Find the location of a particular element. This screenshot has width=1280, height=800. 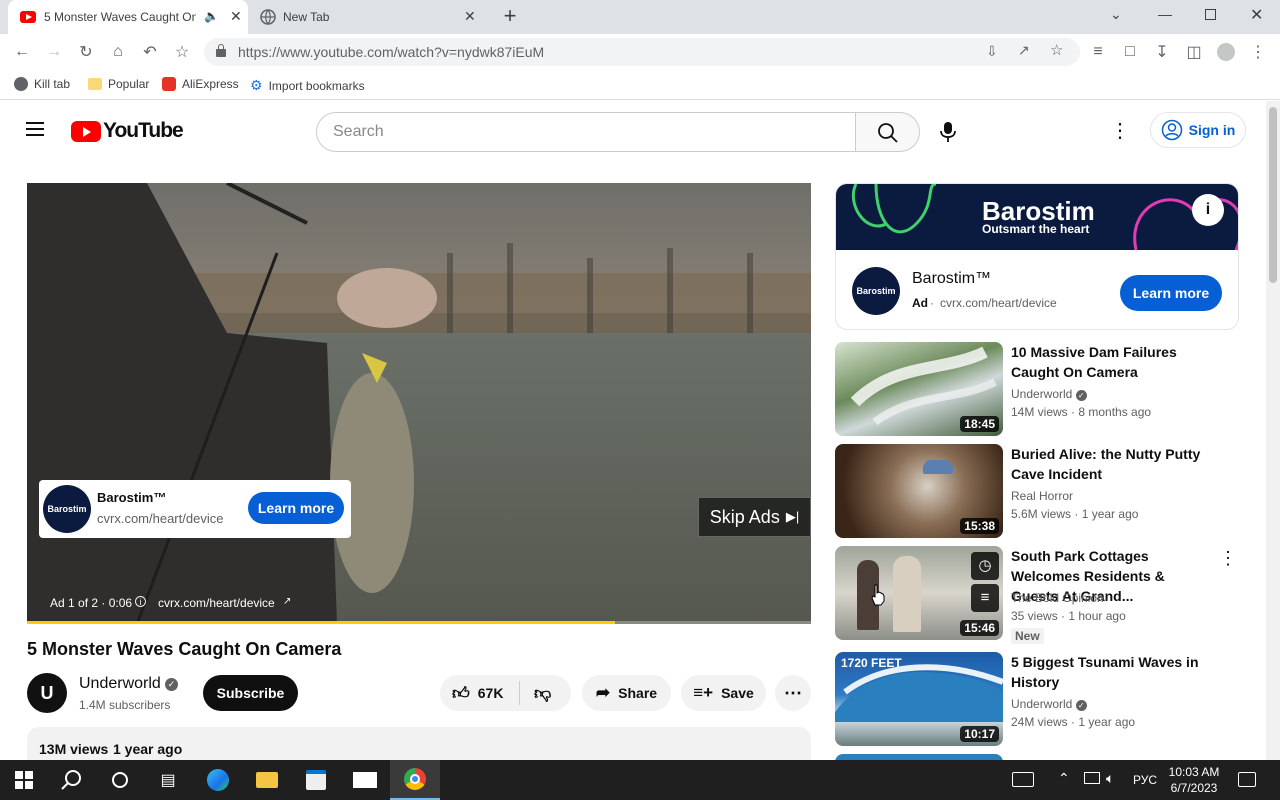

taskbar-search-button is located at coordinates (72, 780).